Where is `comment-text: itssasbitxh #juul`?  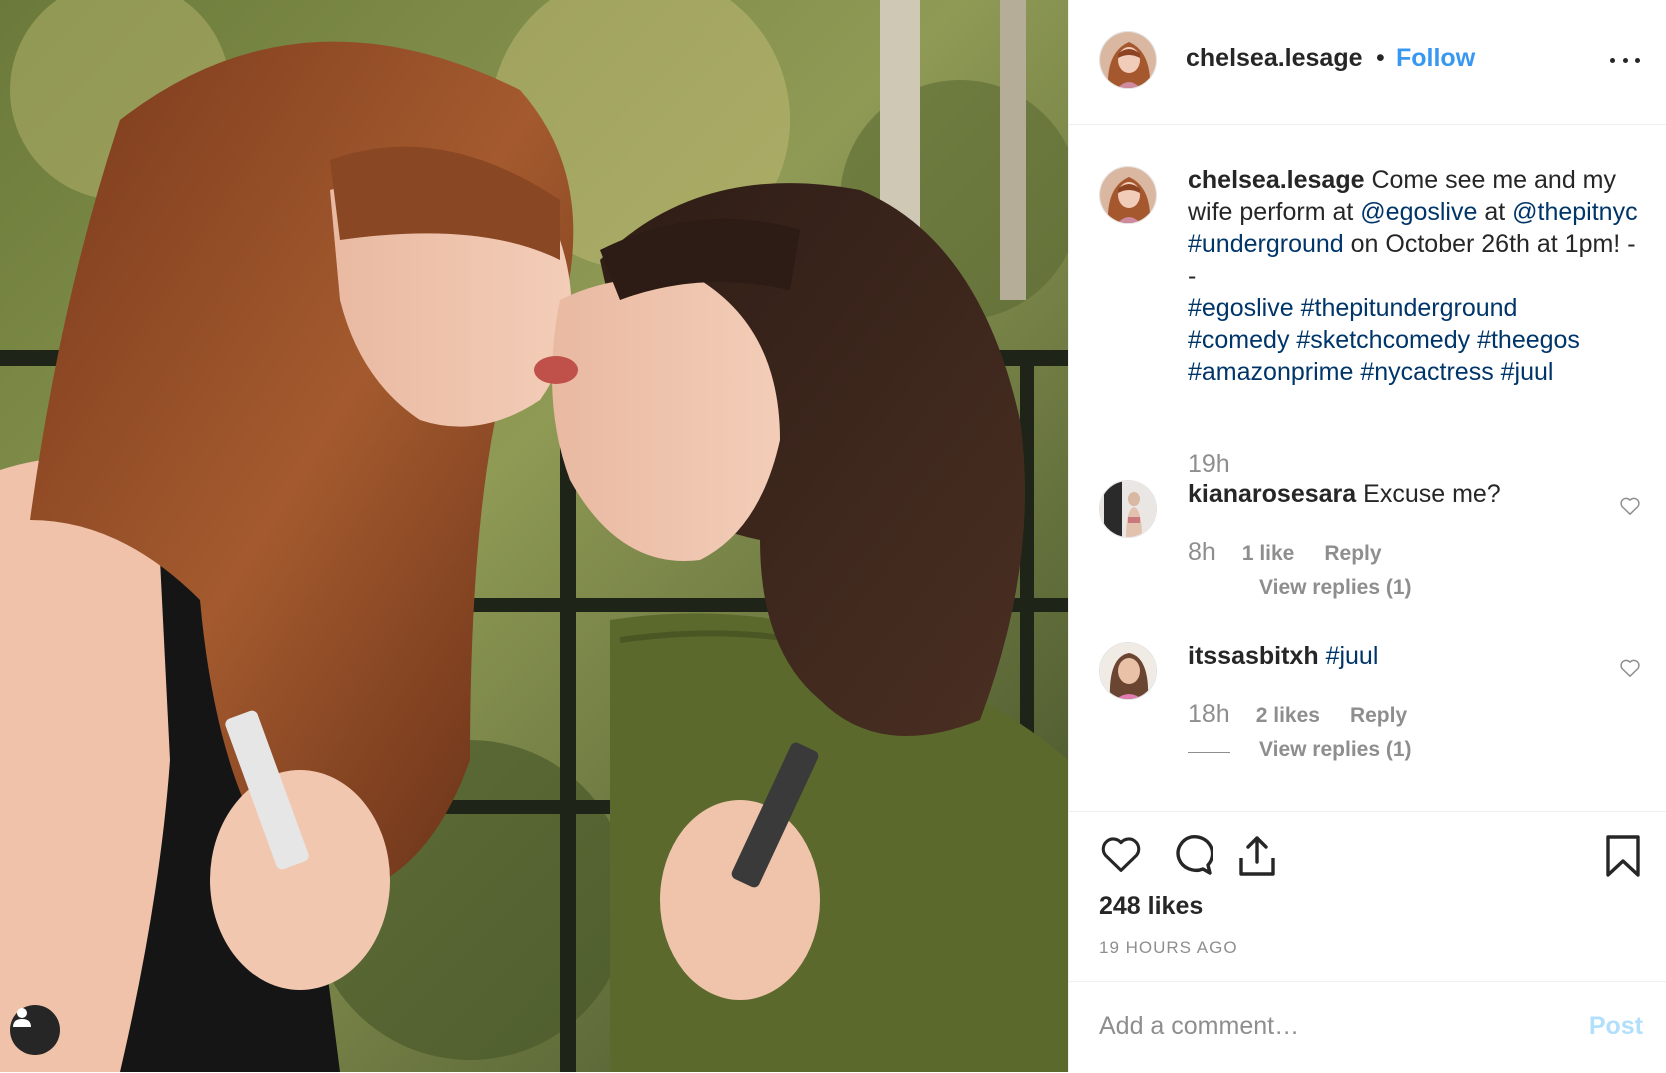
comment-text: itssasbitxh #juul is located at coordinates (1283, 656).